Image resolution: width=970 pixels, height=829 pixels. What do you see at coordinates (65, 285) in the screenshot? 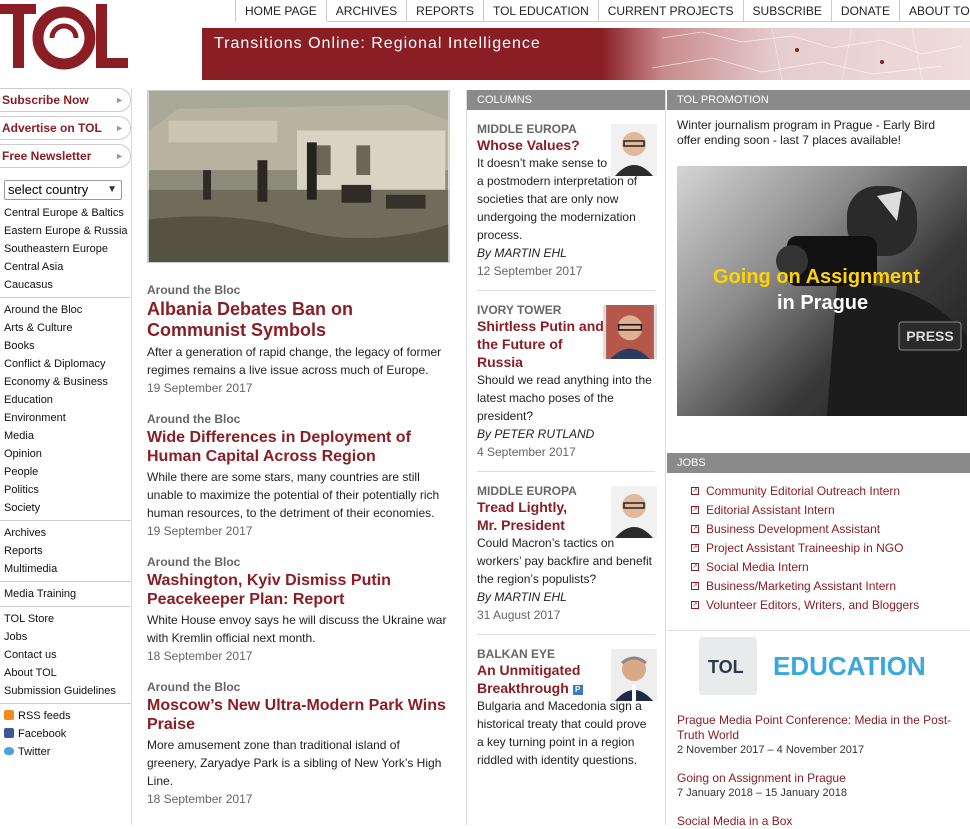
I see `region-link: Caucasus` at bounding box center [65, 285].